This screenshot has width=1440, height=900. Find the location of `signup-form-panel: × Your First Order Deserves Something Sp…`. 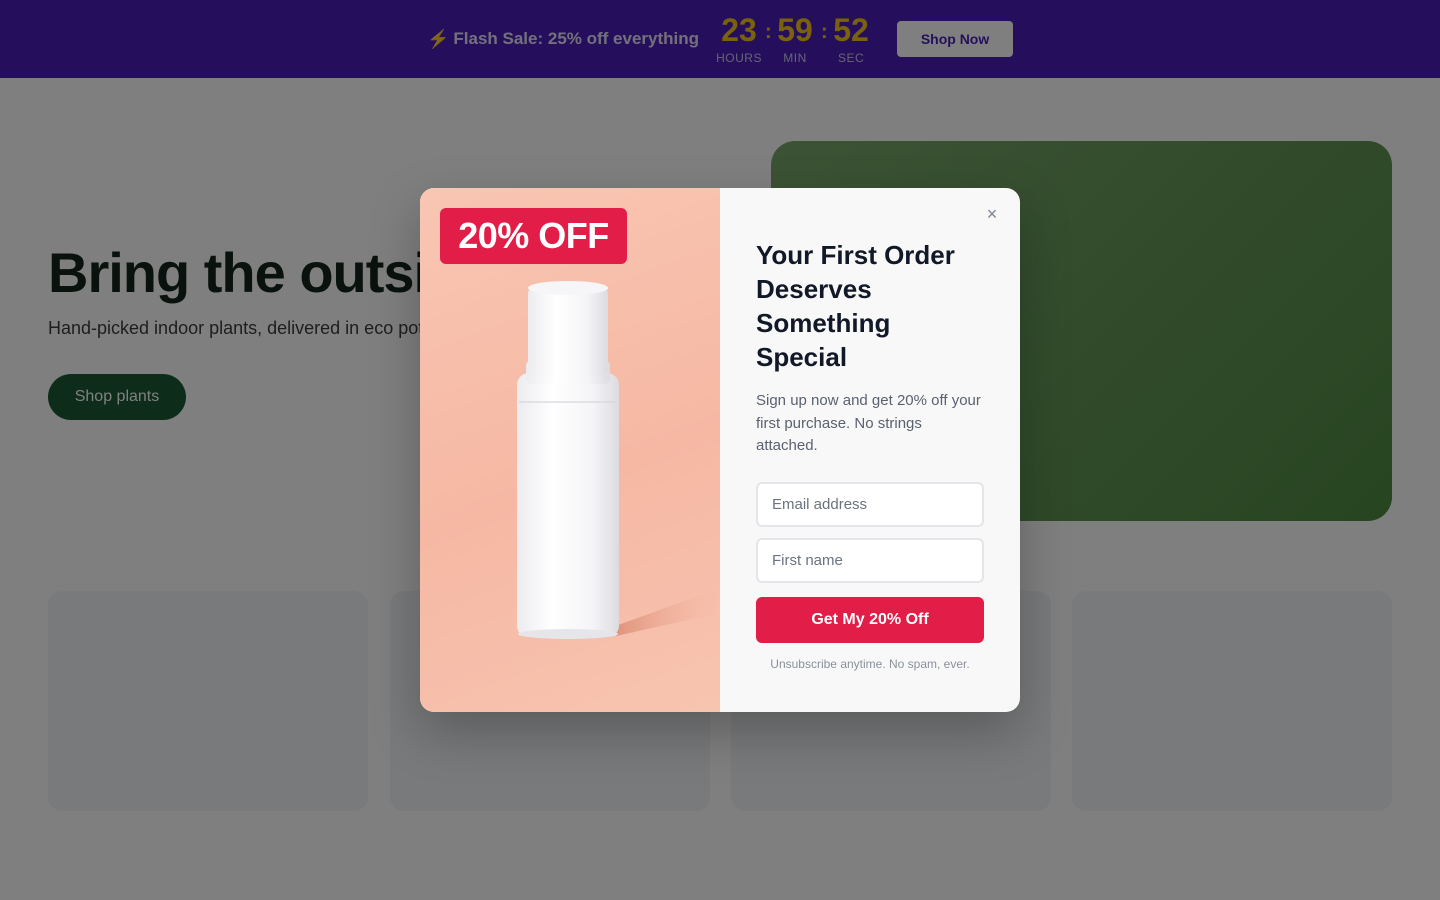

signup-form-panel: × Your First Order Deserves Something Sp… is located at coordinates (870, 450).